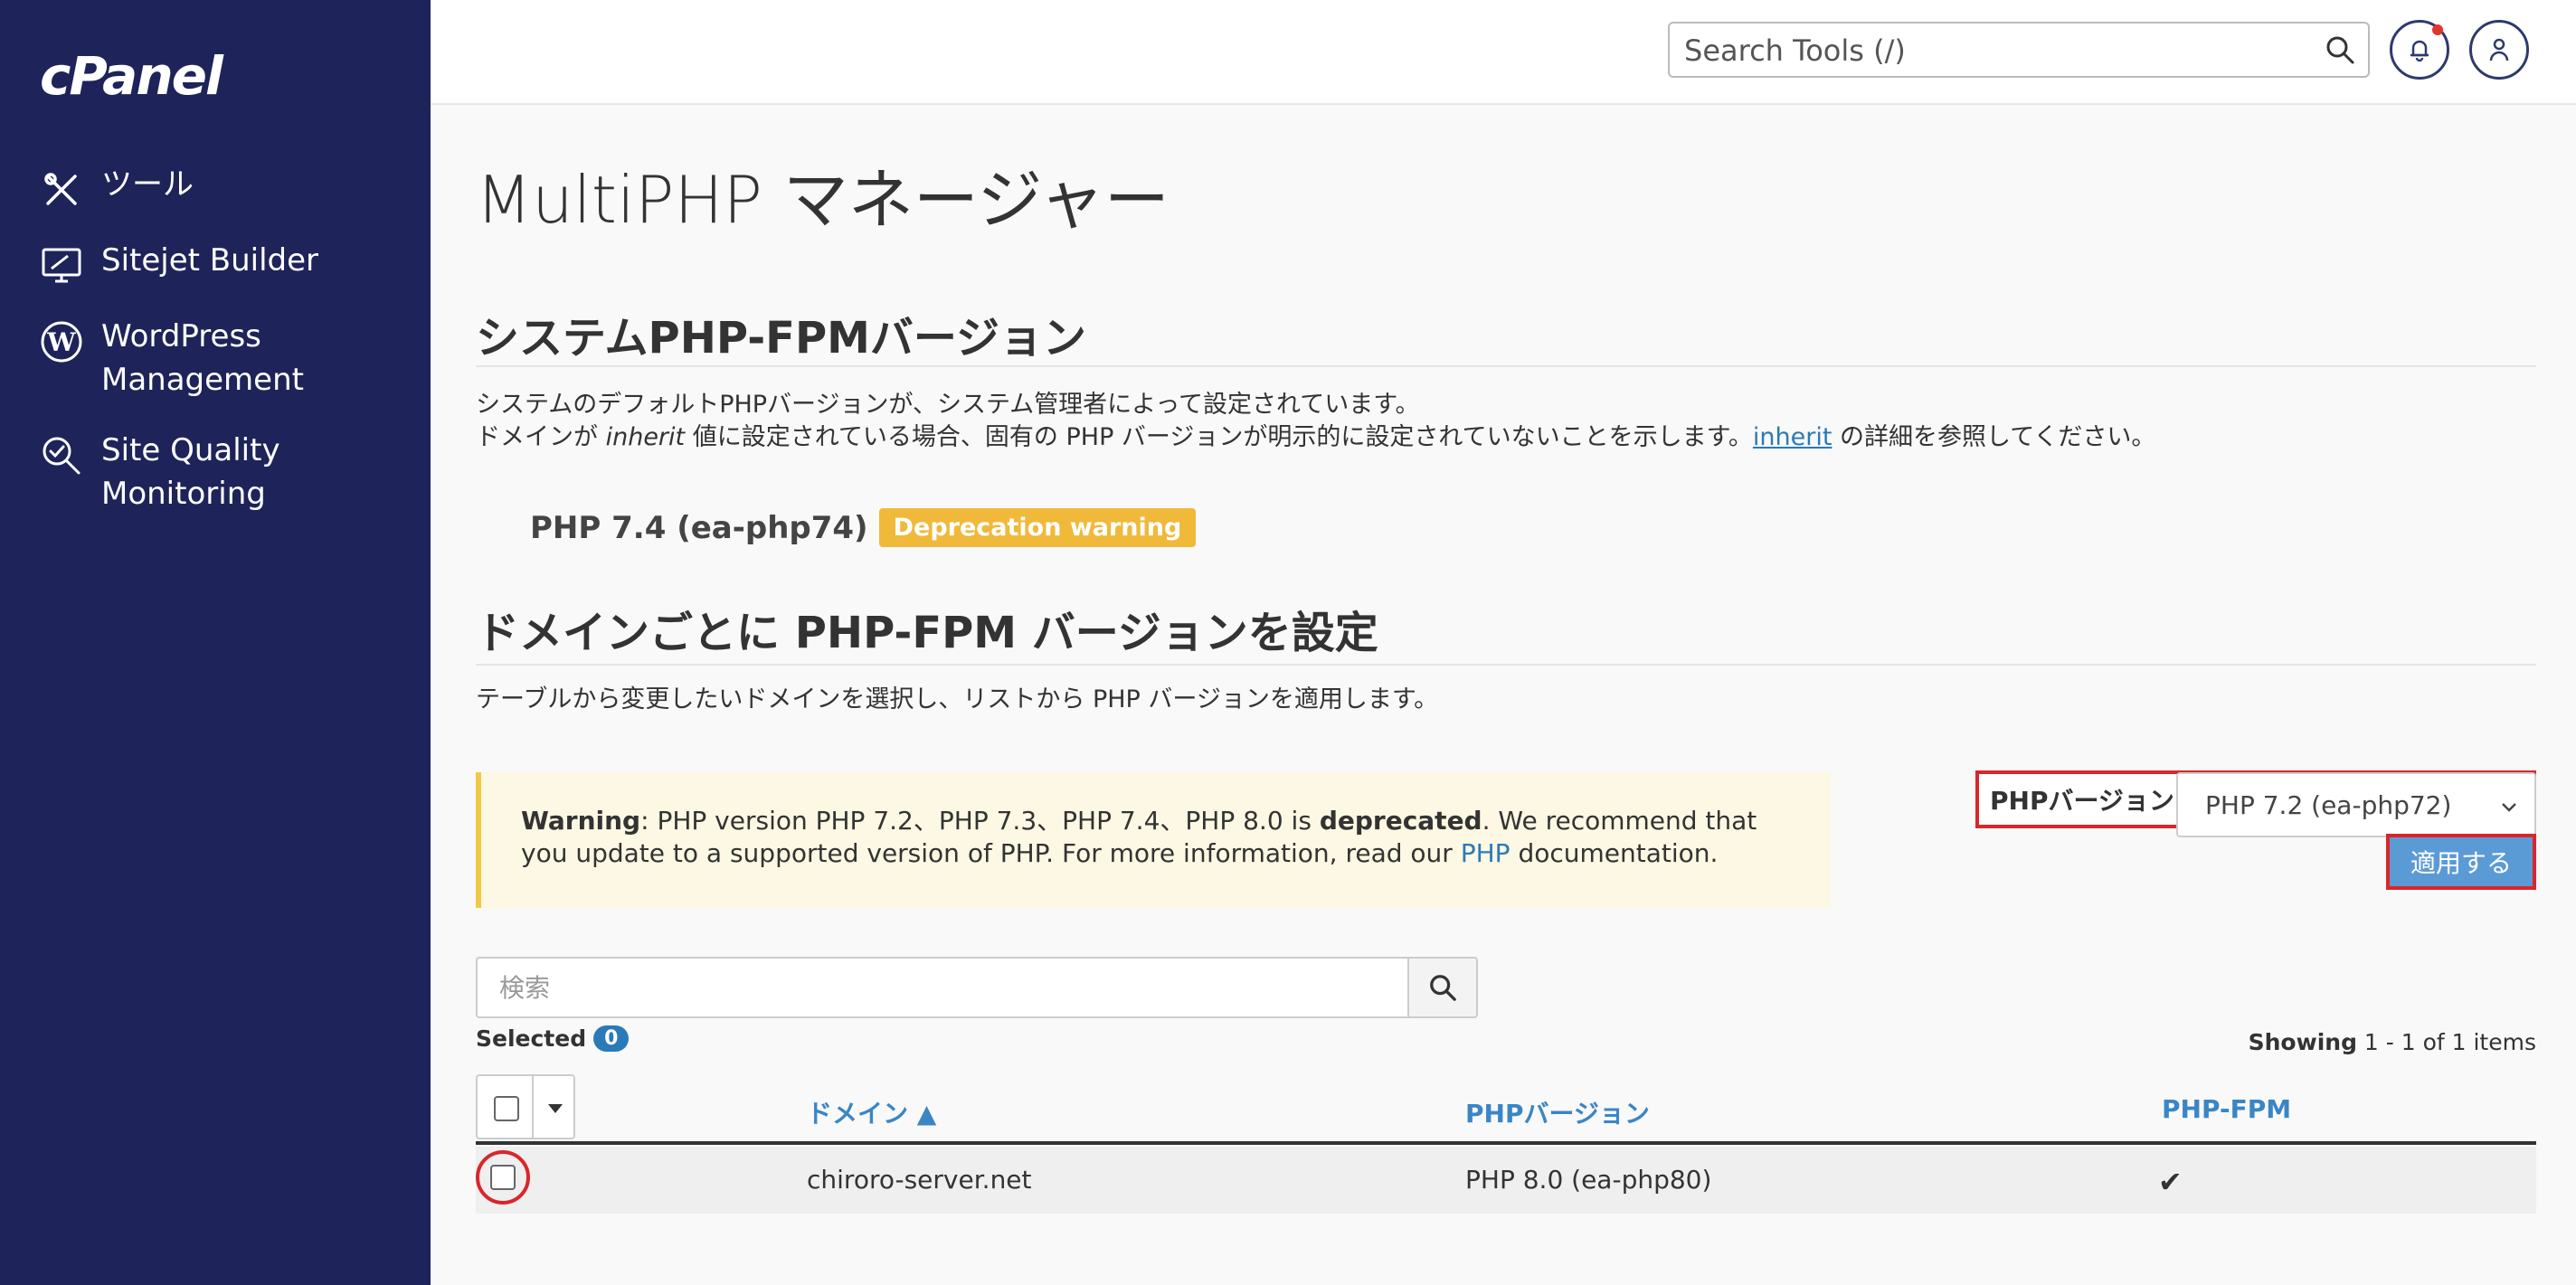 The image size is (2576, 1285). Describe the element at coordinates (2170, 1182) in the screenshot. I see `checkmark-icon: ✔` at that location.